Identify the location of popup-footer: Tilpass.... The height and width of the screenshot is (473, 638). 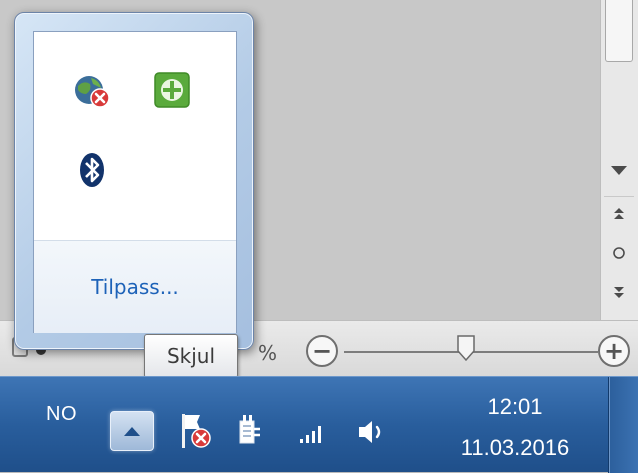
(135, 286).